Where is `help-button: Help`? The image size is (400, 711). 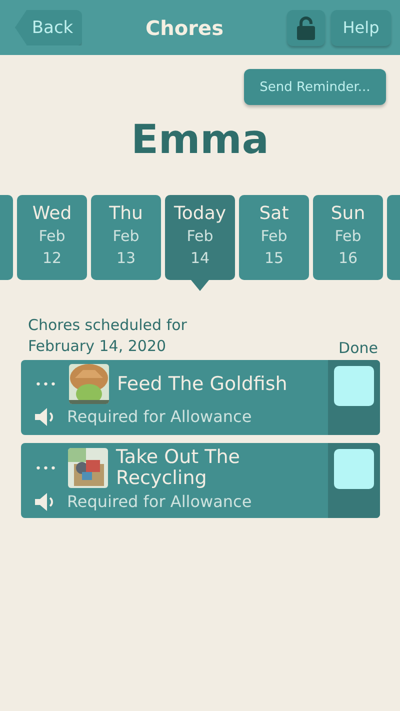 help-button: Help is located at coordinates (361, 28).